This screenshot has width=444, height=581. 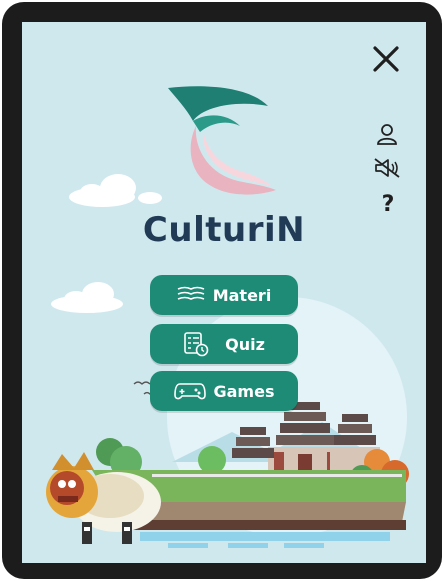 I want to click on materi-button: Materi, so click(x=224, y=295).